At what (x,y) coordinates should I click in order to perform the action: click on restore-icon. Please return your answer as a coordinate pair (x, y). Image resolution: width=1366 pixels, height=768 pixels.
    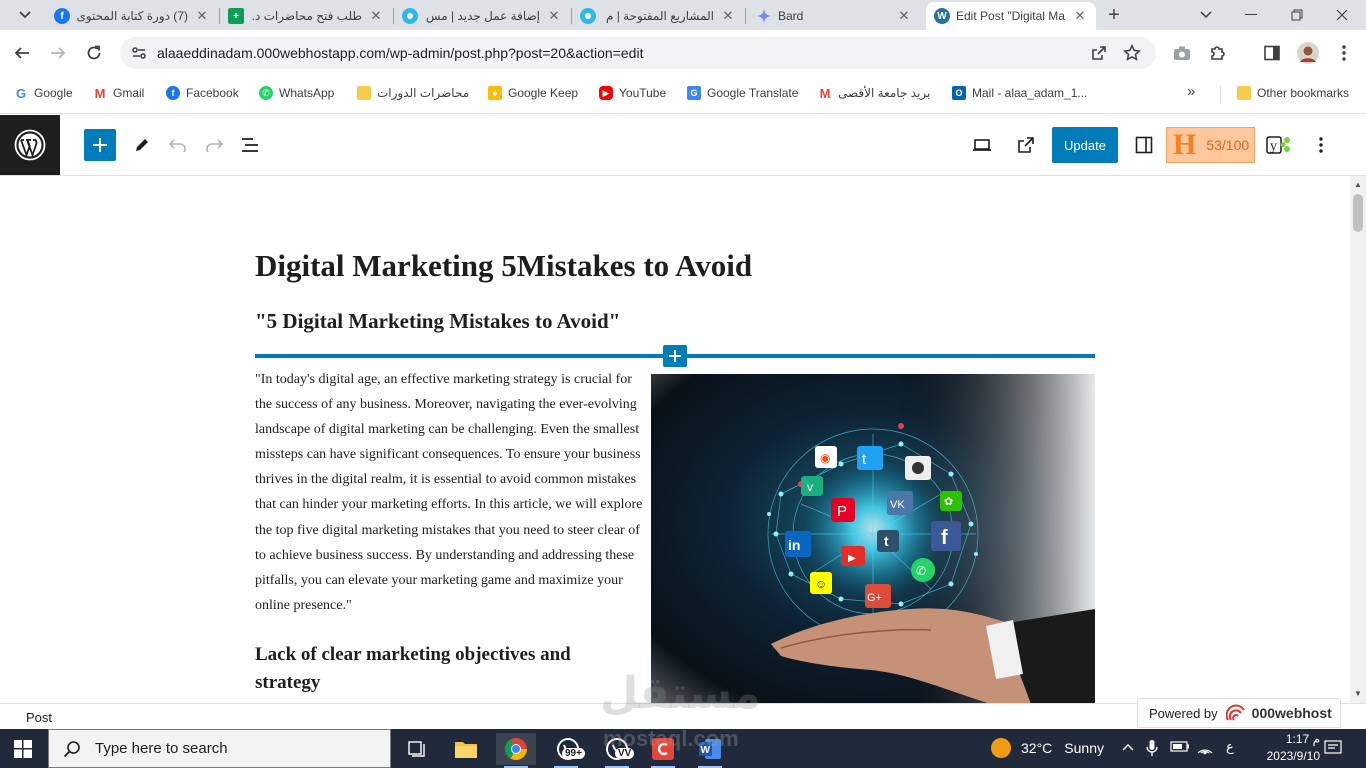
    Looking at the image, I should click on (1297, 15).